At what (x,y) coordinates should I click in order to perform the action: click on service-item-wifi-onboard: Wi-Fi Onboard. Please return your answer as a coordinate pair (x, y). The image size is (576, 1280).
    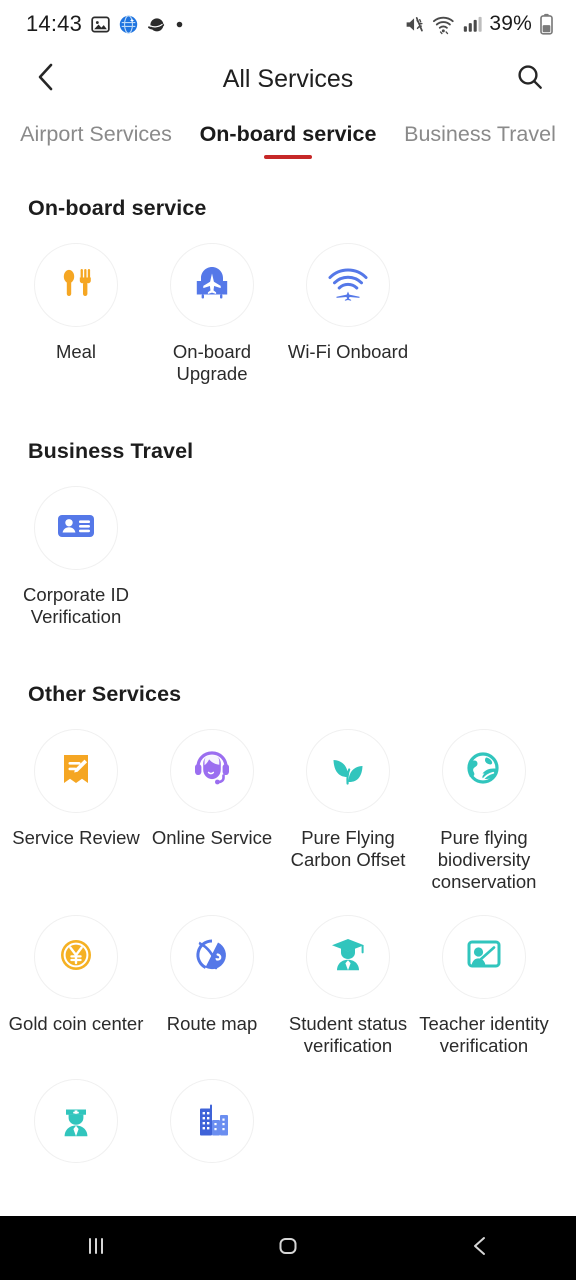
    Looking at the image, I should click on (348, 303).